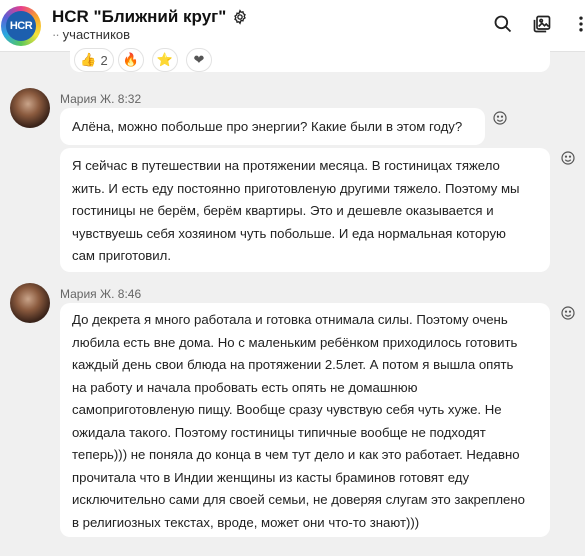 The image size is (585, 556). What do you see at coordinates (310, 60) in the screenshot?
I see `previous-message-reactions: 👍 2 🔥 ⭐ ❤` at bounding box center [310, 60].